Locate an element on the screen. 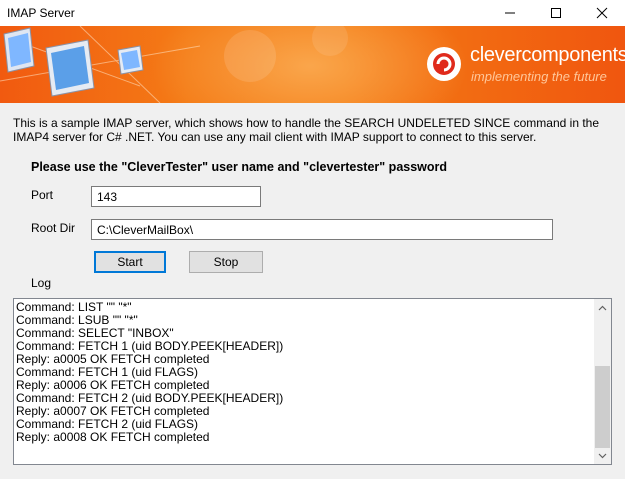 The height and width of the screenshot is (479, 625). scroll-down-button is located at coordinates (602, 455).